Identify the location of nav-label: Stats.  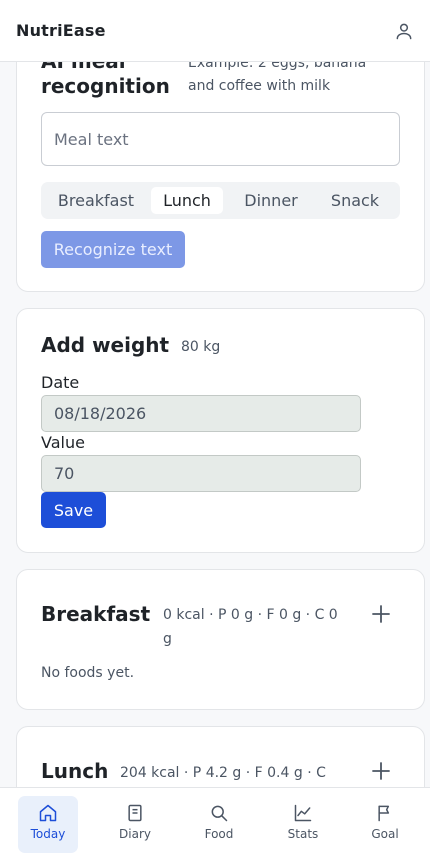
(303, 834).